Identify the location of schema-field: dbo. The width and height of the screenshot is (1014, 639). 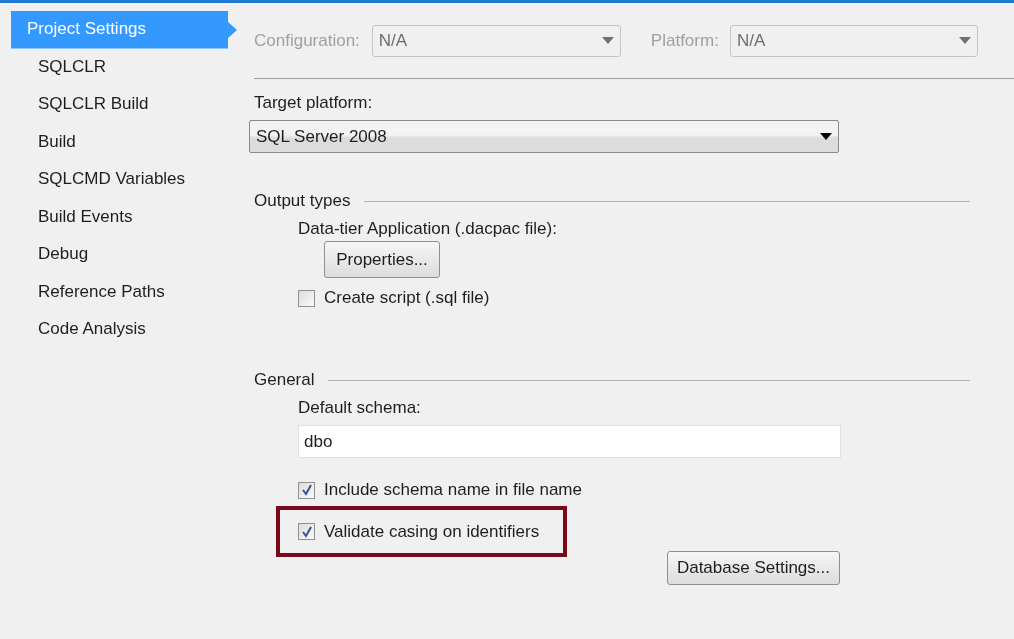
(569, 441).